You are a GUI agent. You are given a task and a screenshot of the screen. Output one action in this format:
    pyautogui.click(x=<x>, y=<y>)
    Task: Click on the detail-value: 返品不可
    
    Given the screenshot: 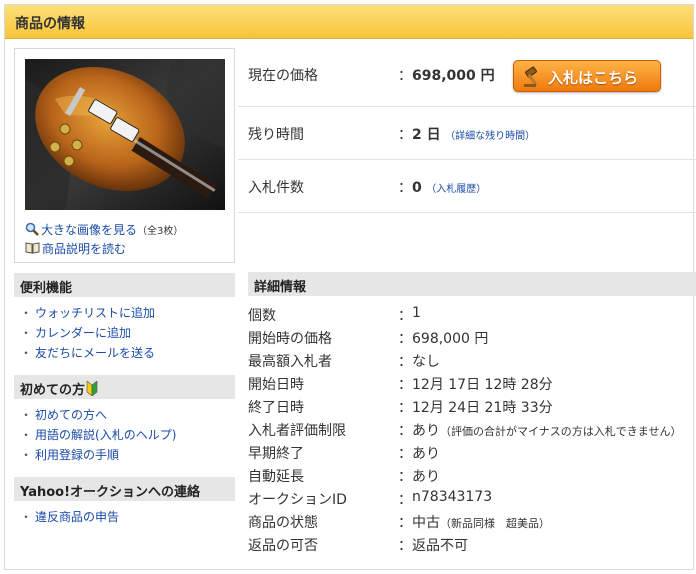 What is the action you would take?
    pyautogui.click(x=440, y=546)
    